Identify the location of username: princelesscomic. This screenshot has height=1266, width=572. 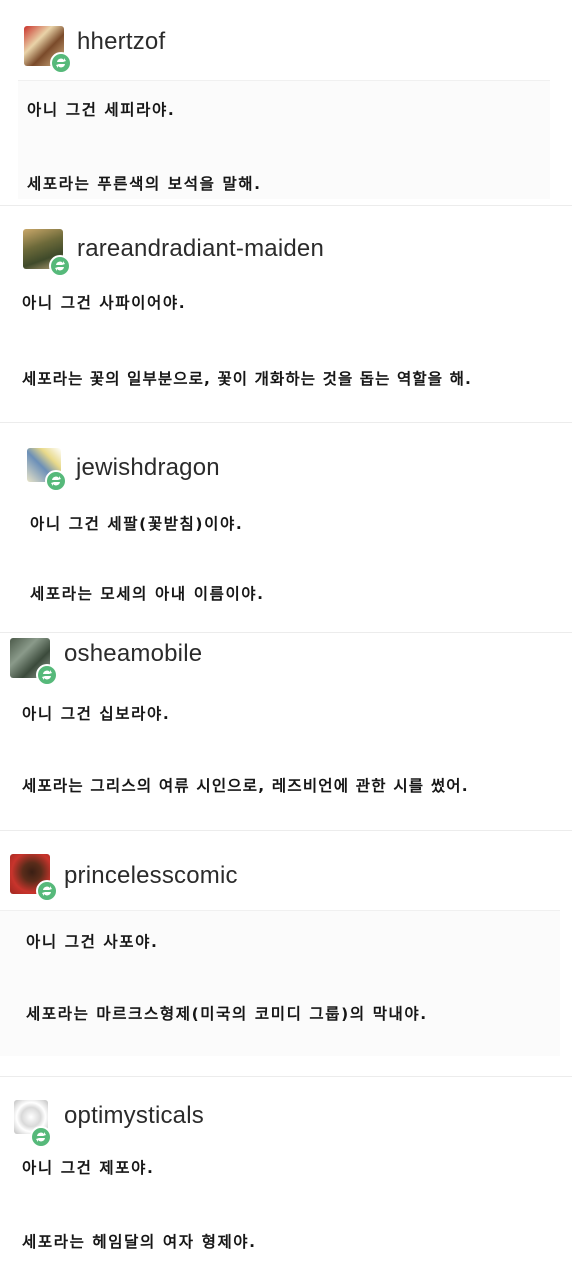
(151, 876).